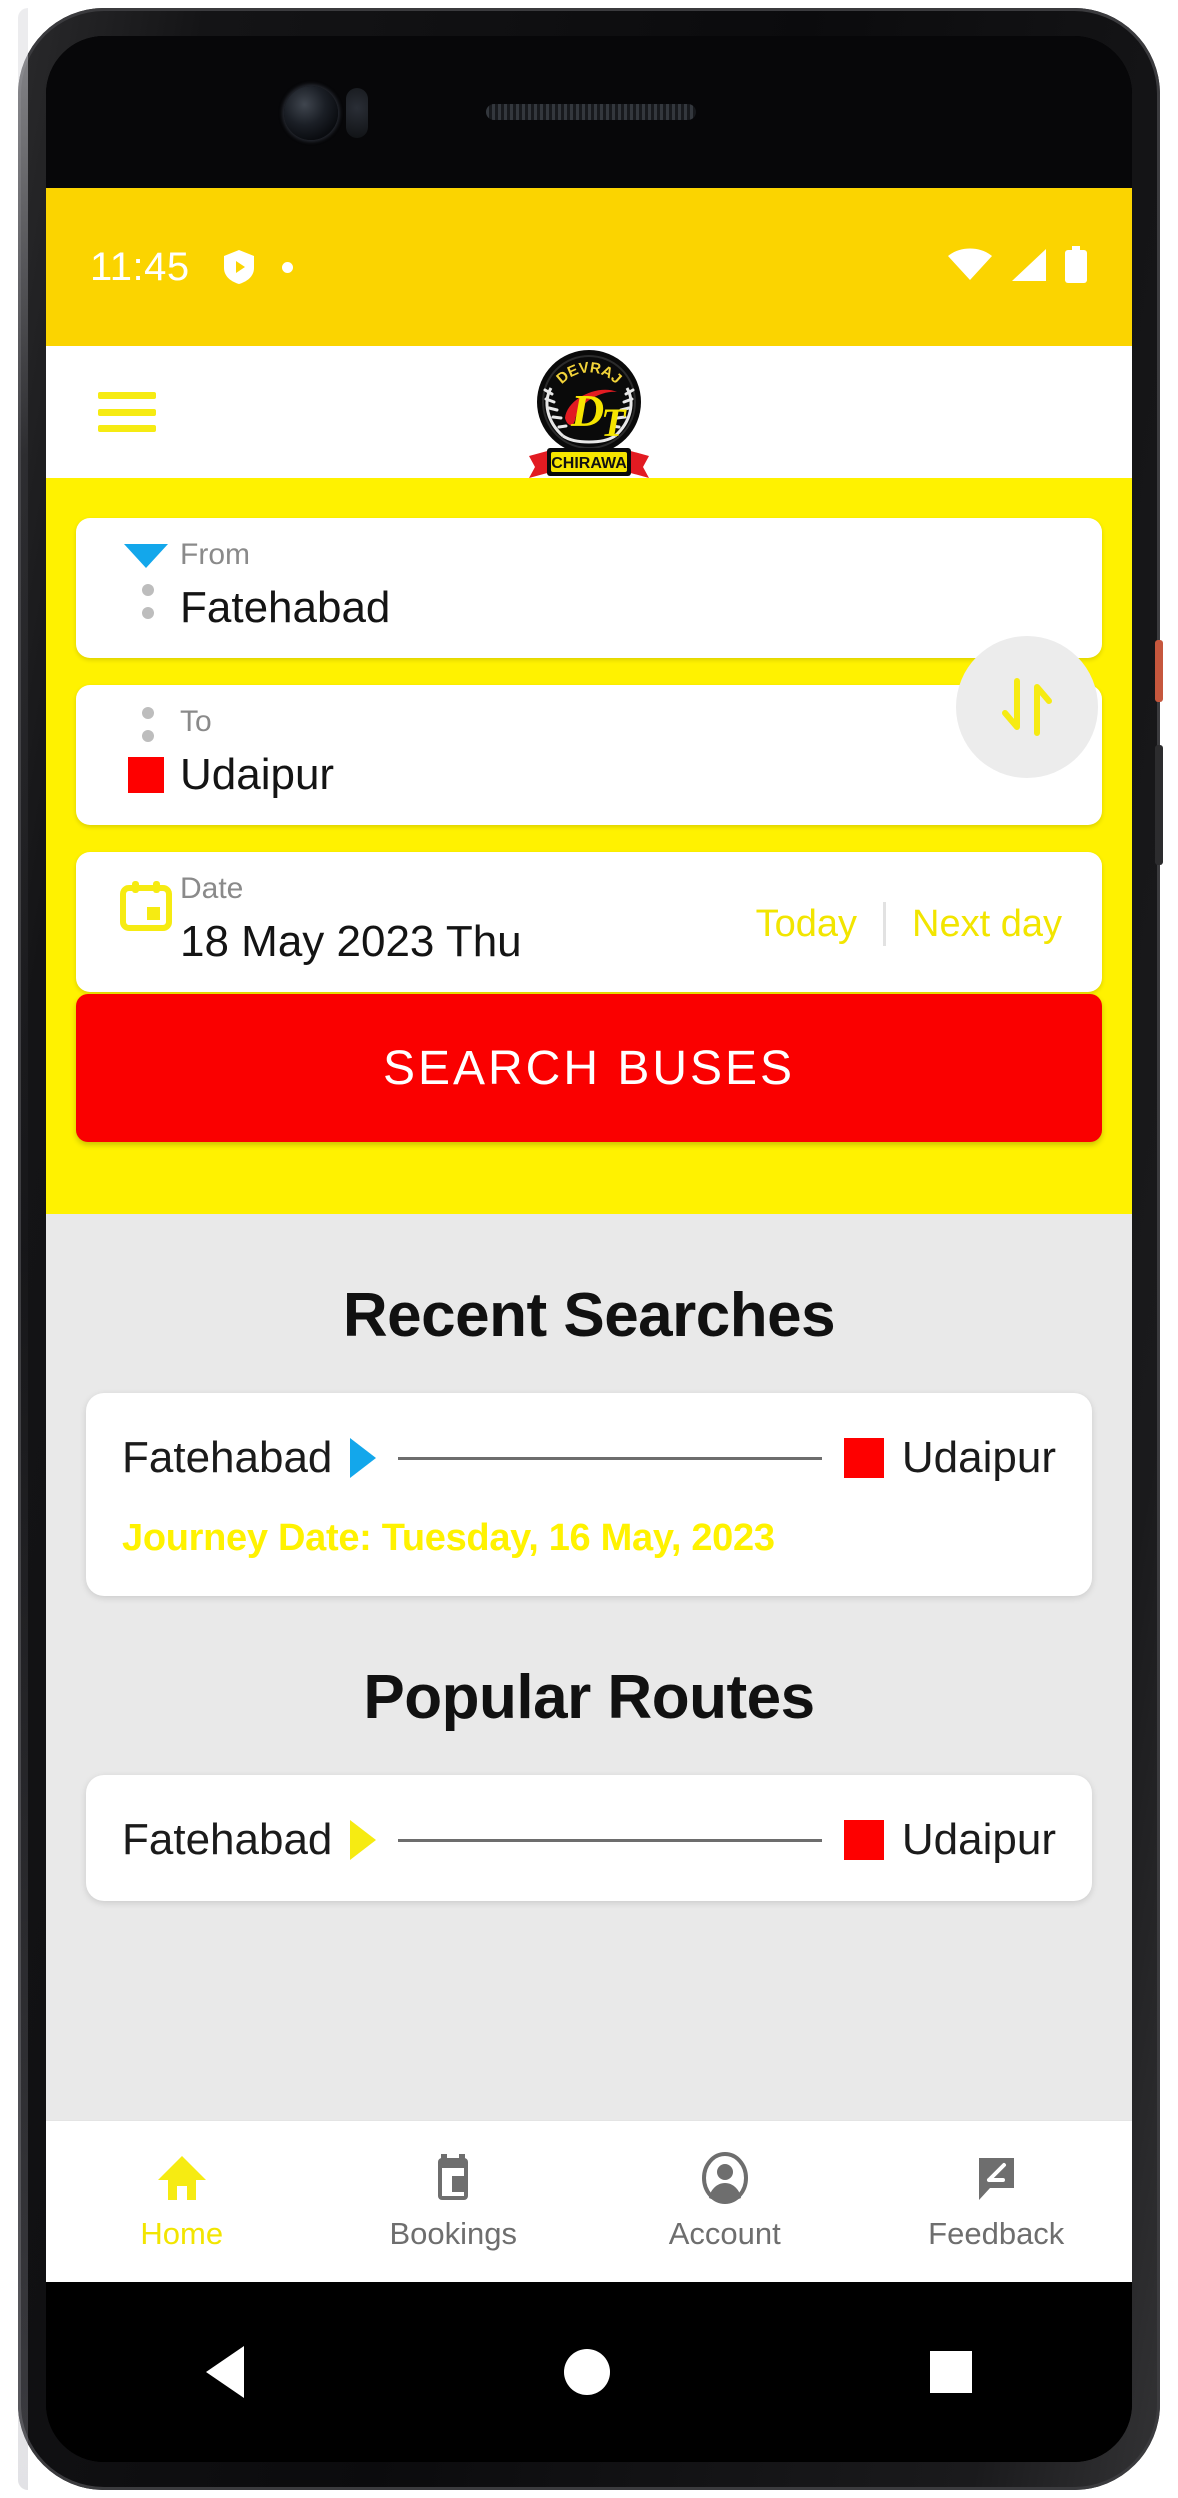  Describe the element at coordinates (453, 2176) in the screenshot. I see `ticket-icon` at that location.